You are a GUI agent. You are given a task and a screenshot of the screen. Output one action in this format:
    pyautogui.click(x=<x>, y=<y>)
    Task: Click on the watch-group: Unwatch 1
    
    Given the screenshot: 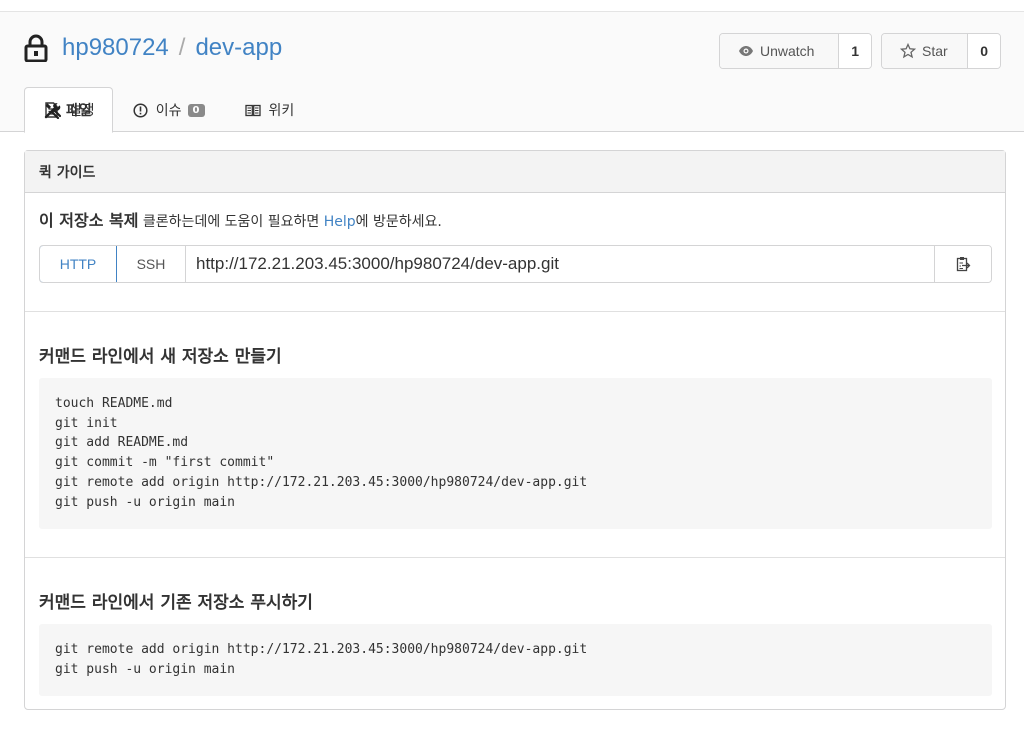 What is the action you would take?
    pyautogui.click(x=795, y=51)
    